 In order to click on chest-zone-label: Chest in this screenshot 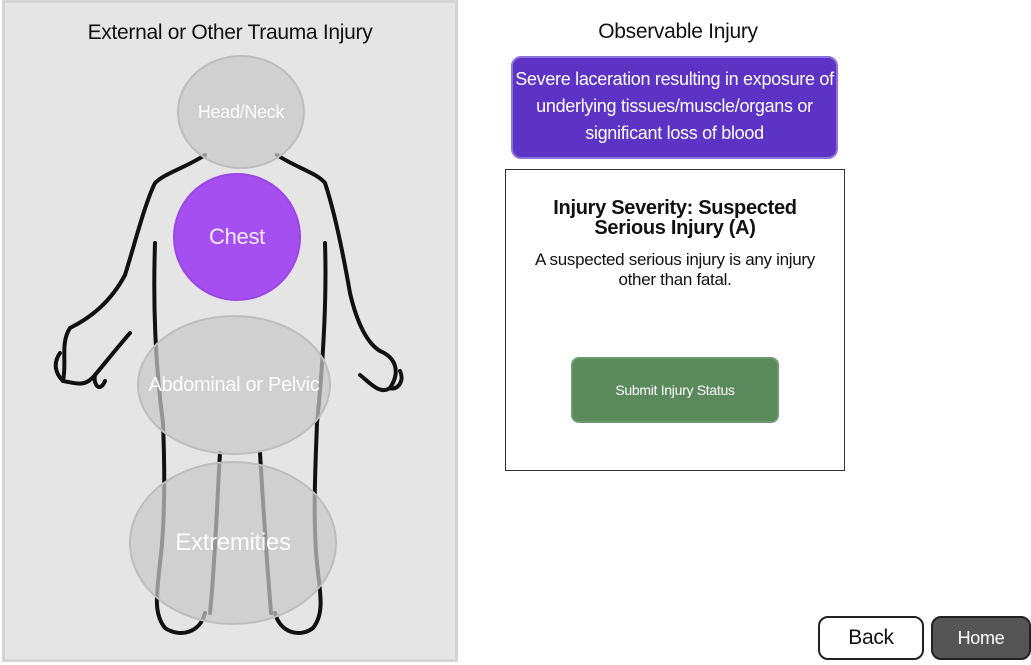, I will do `click(237, 236)`.